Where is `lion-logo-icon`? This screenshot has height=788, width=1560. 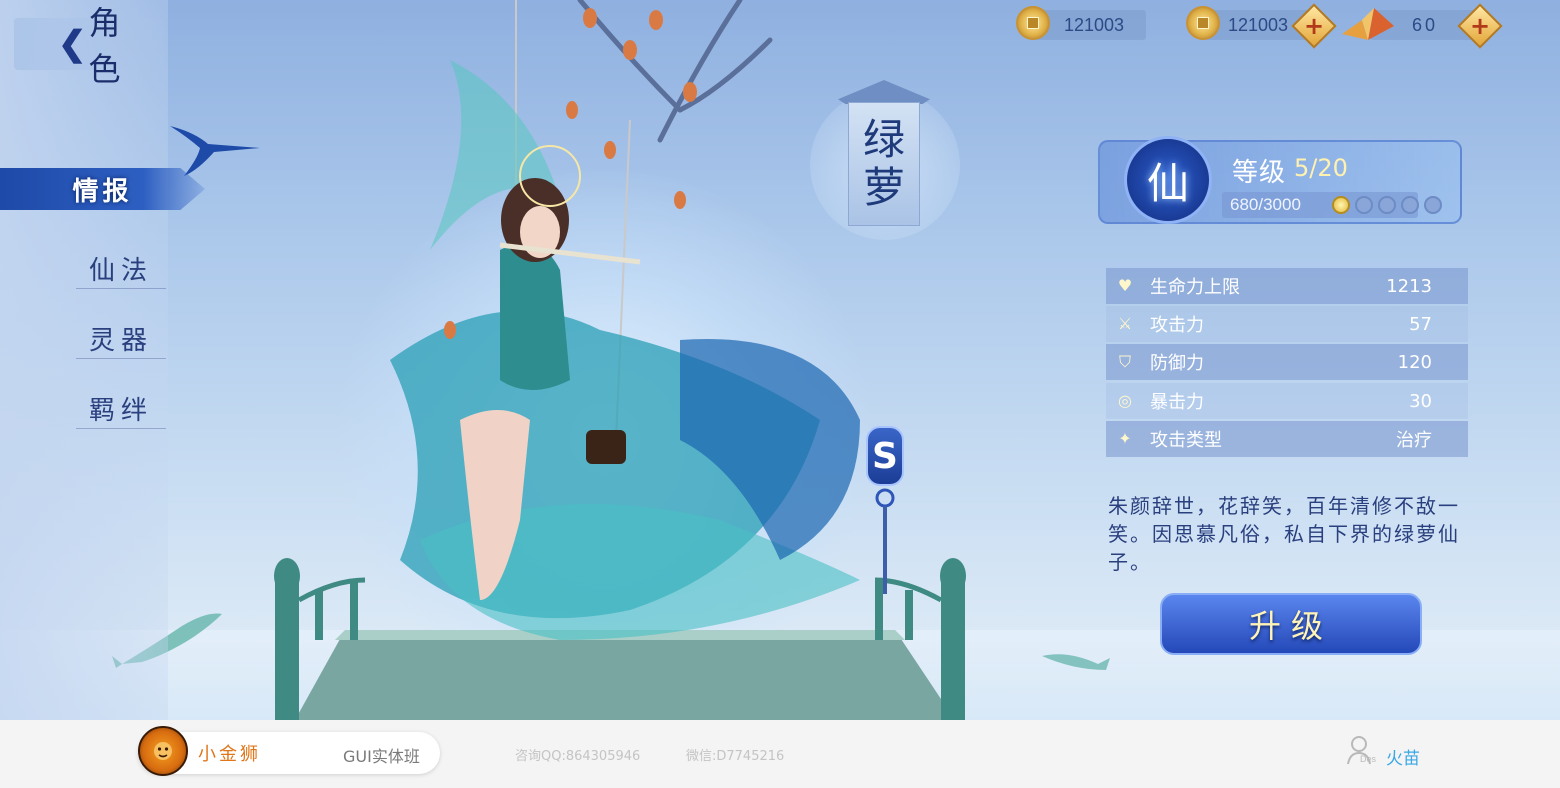 lion-logo-icon is located at coordinates (163, 751).